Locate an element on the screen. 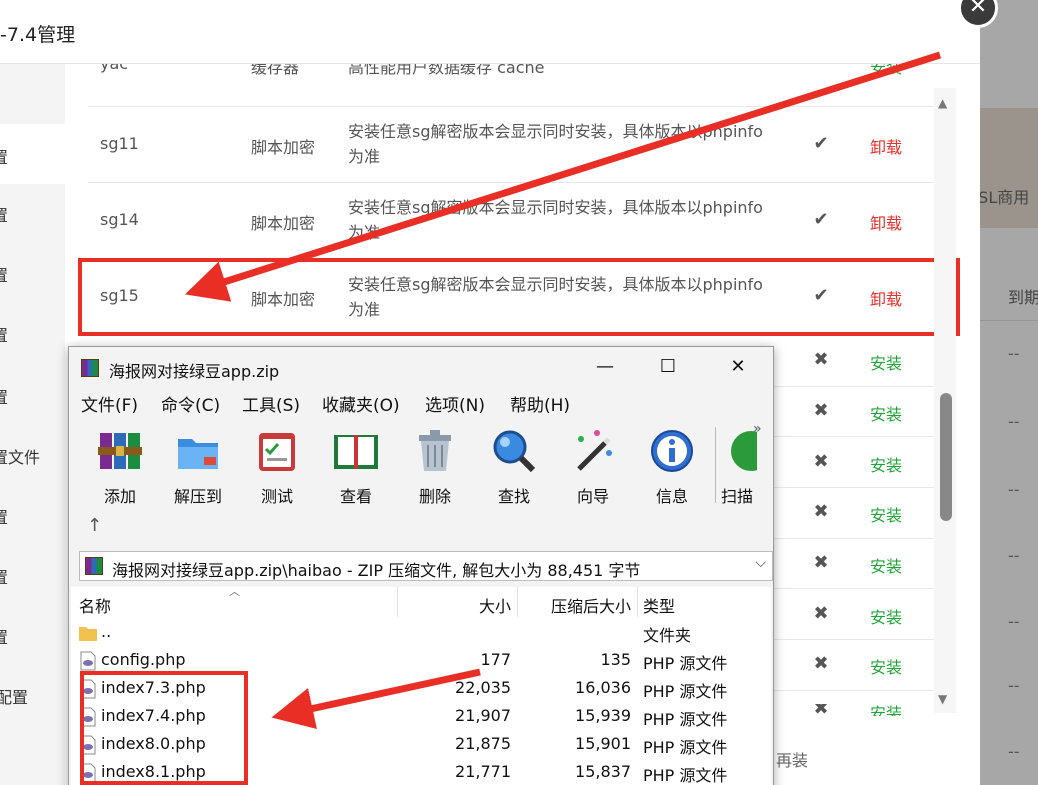 This screenshot has width=1038, height=785. tool-delete: 删除 is located at coordinates (435, 467).